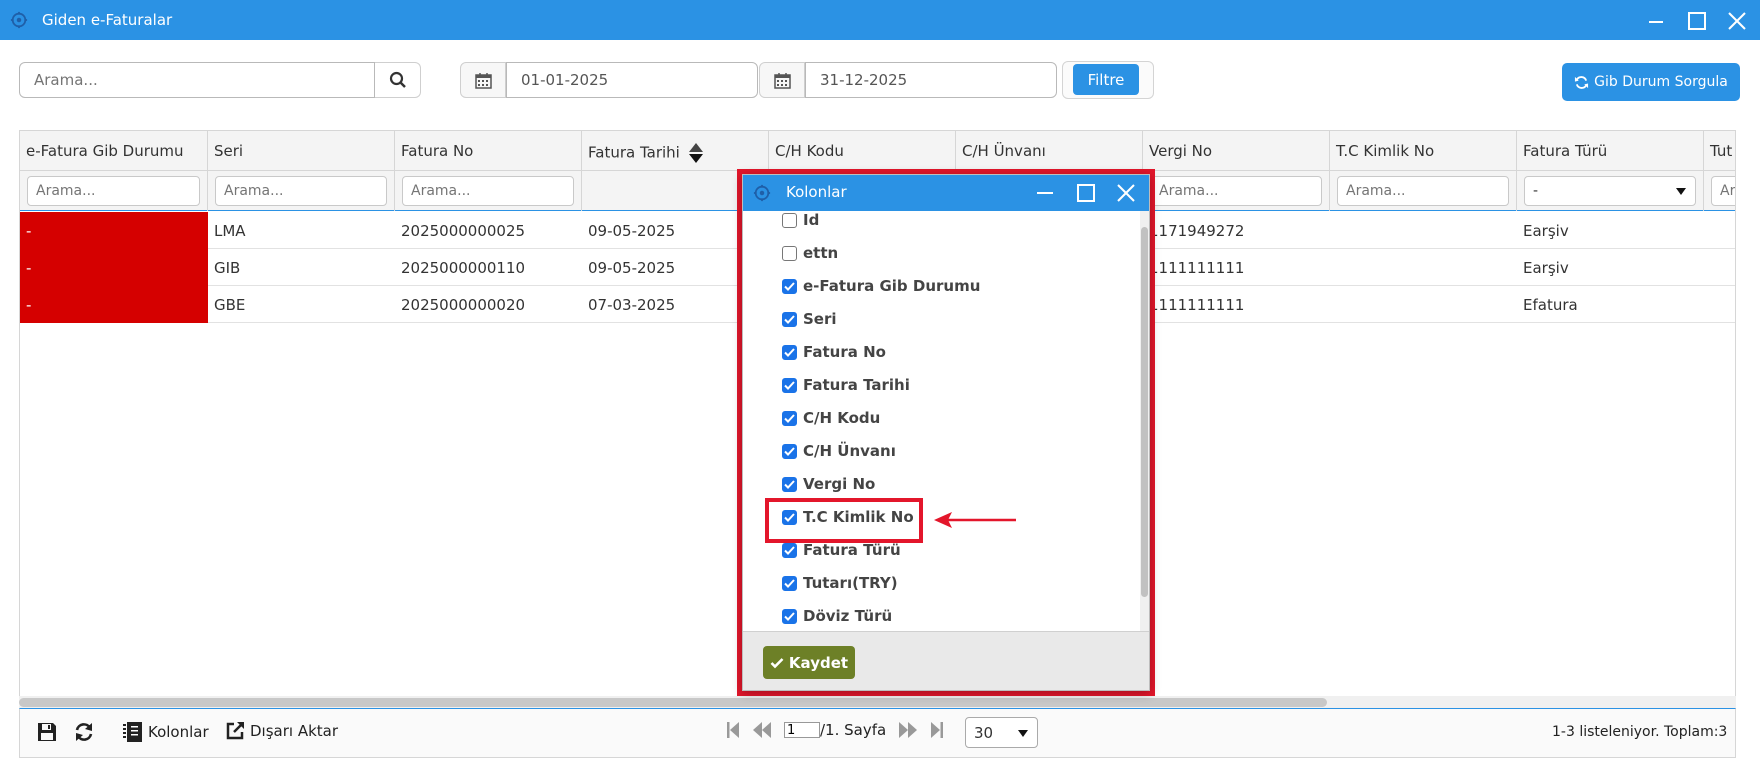  What do you see at coordinates (1423, 151) in the screenshot?
I see `column-header-tc-kimlik-no: T.C Kimlik No` at bounding box center [1423, 151].